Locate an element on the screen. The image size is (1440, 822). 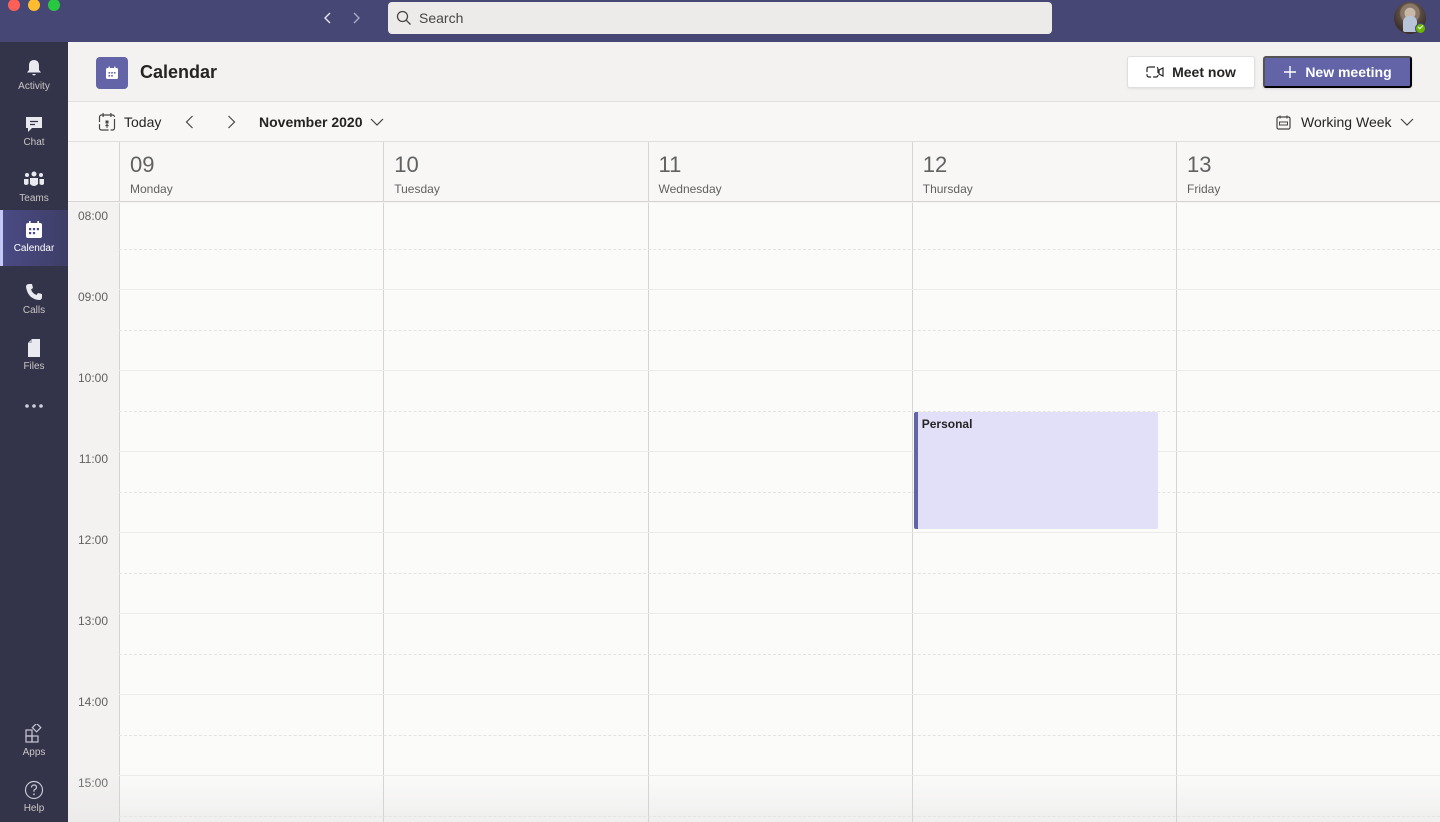
day-column-monday is located at coordinates (251, 512).